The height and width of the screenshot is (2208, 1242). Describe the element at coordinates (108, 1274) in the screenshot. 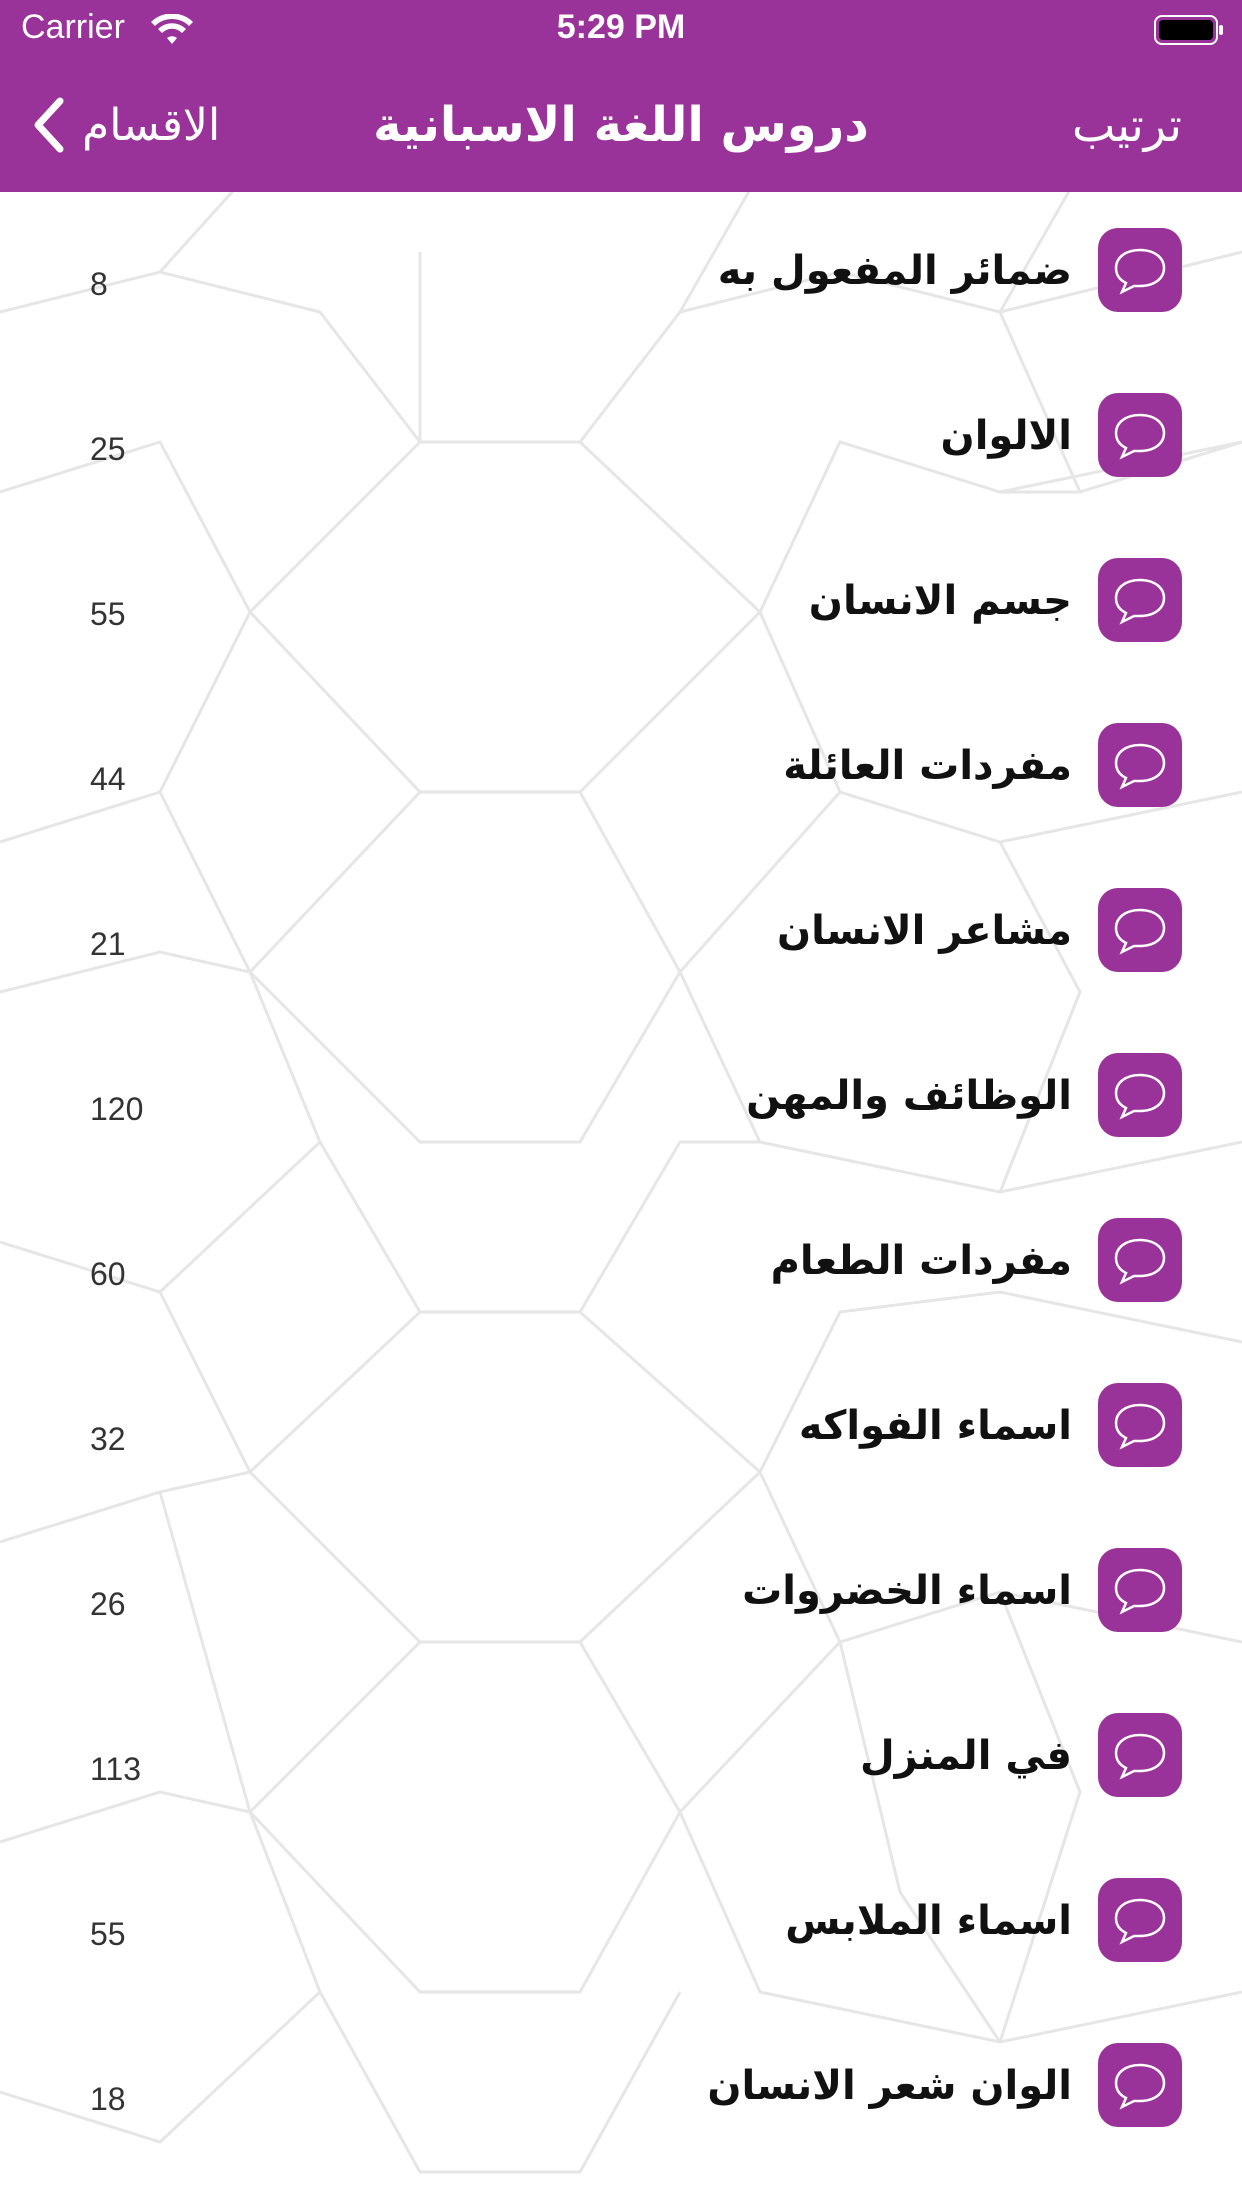

I see `list-item-count: 60` at that location.